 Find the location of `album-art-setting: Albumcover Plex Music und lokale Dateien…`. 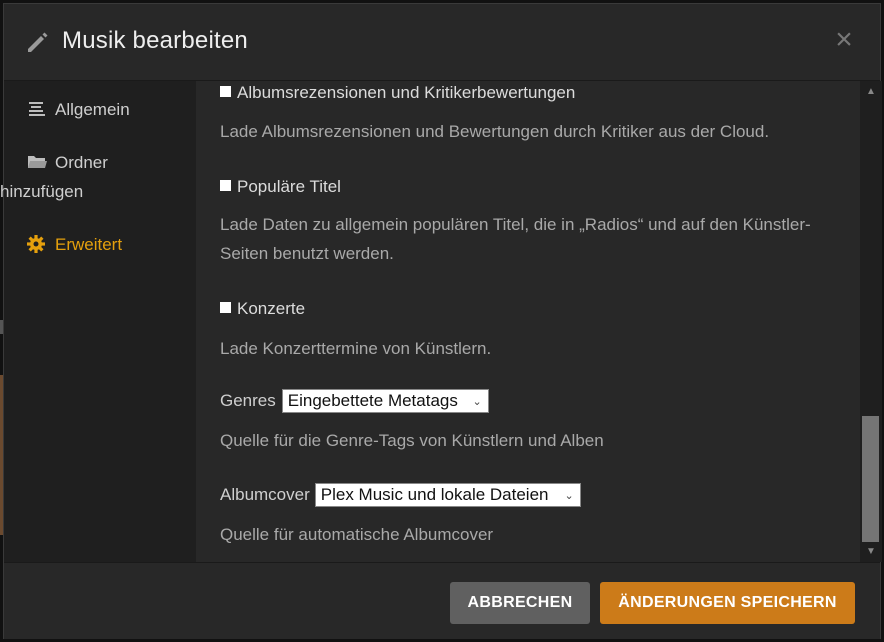

album-art-setting: Albumcover Plex Music und lokale Dateien… is located at coordinates (400, 495).